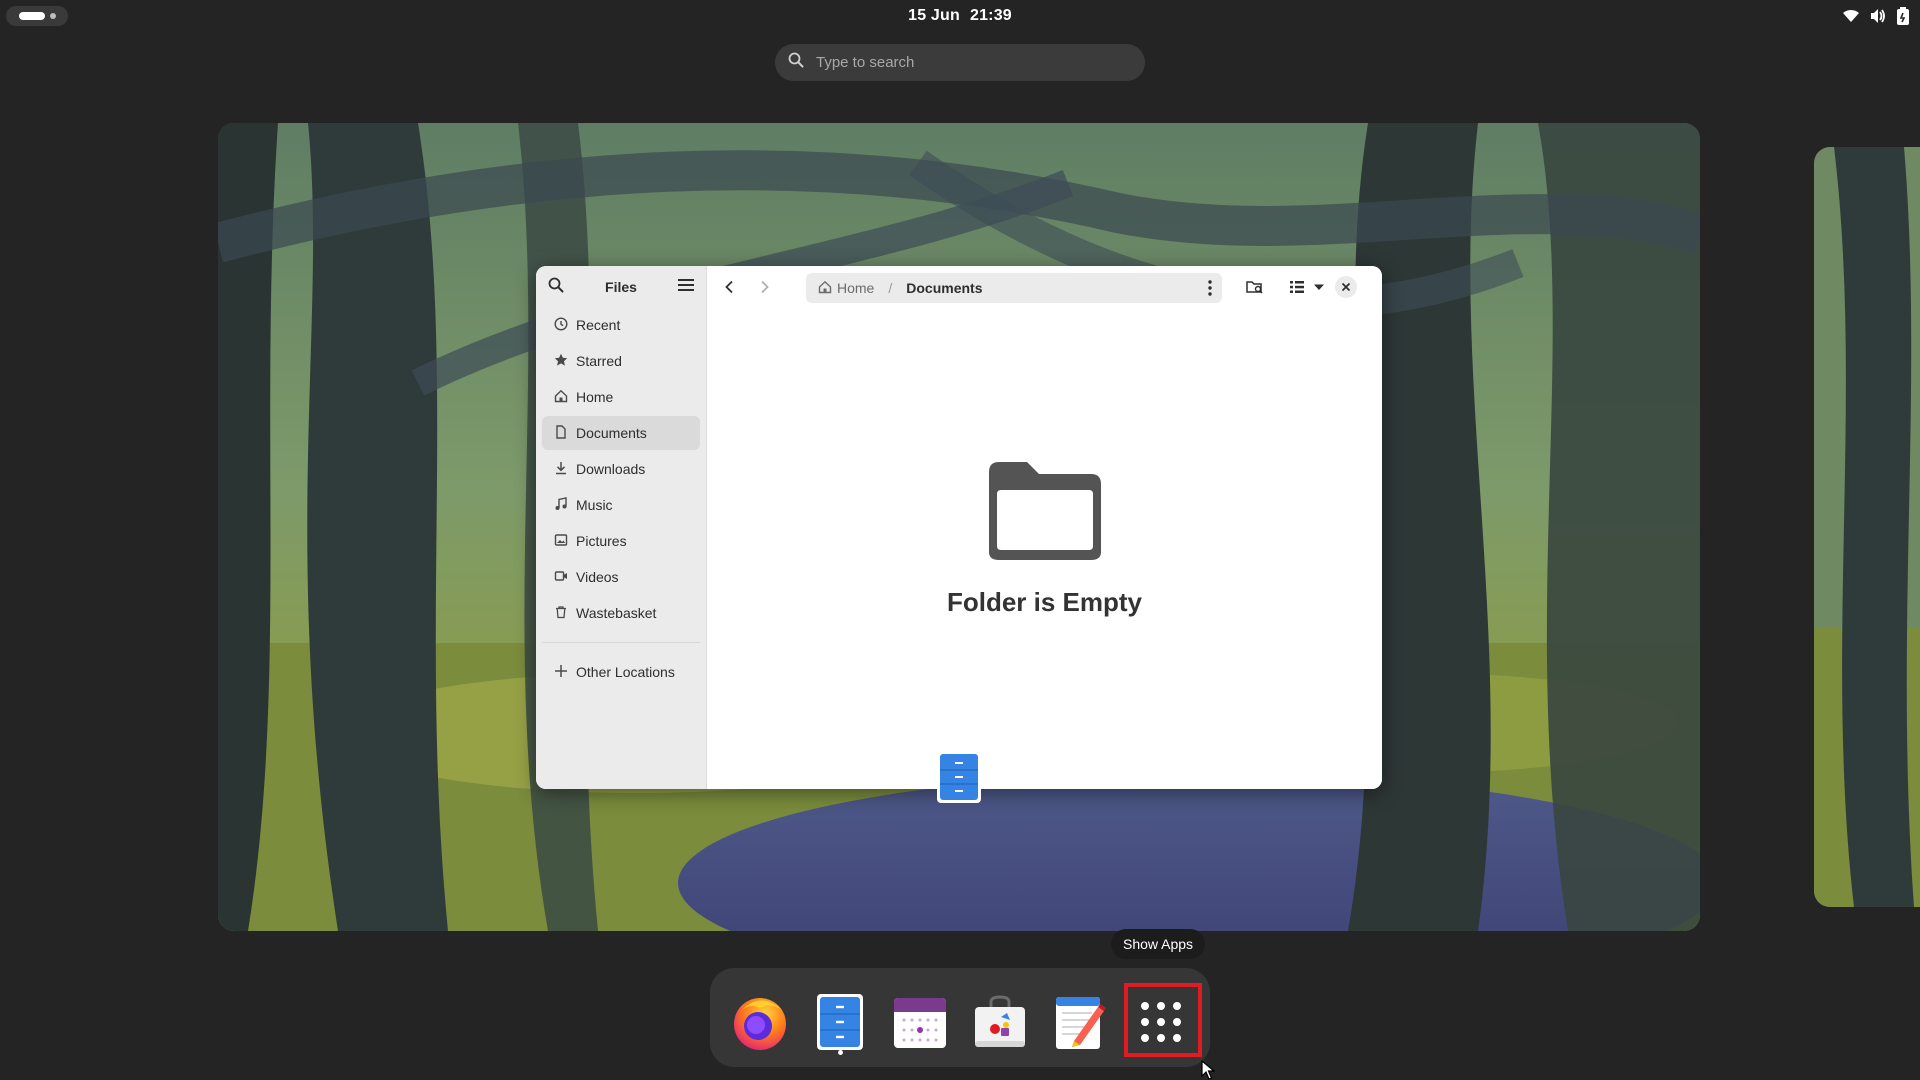 The image size is (1920, 1080). I want to click on software-icon, so click(1000, 1021).